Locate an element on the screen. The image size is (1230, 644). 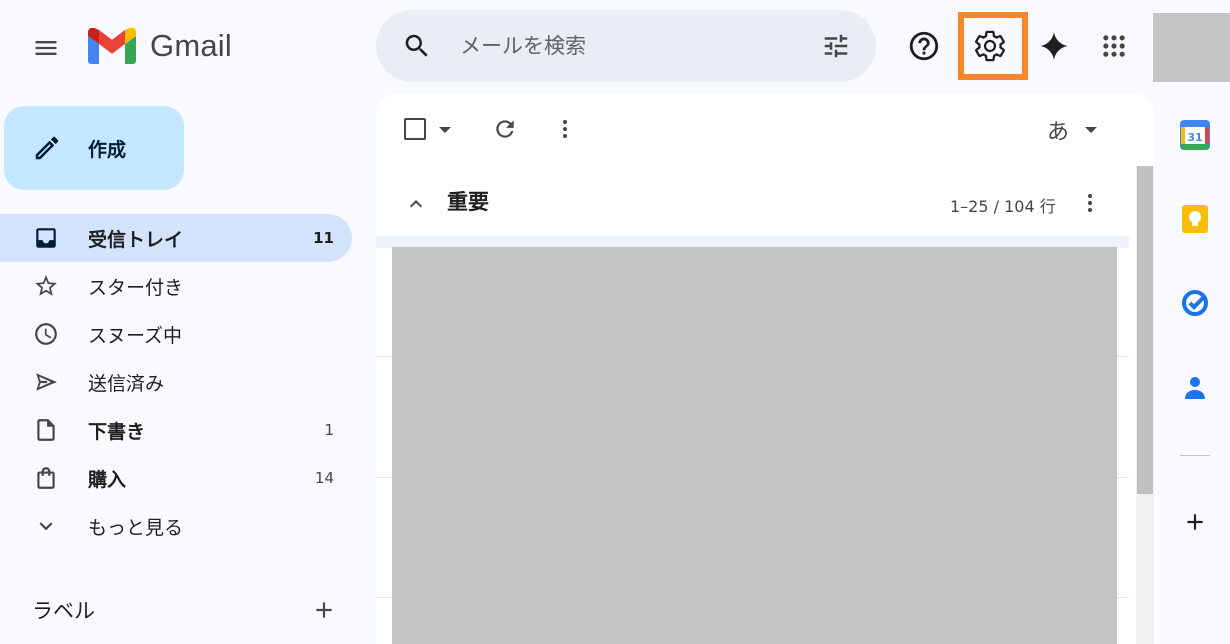
search-bar is located at coordinates (626, 46).